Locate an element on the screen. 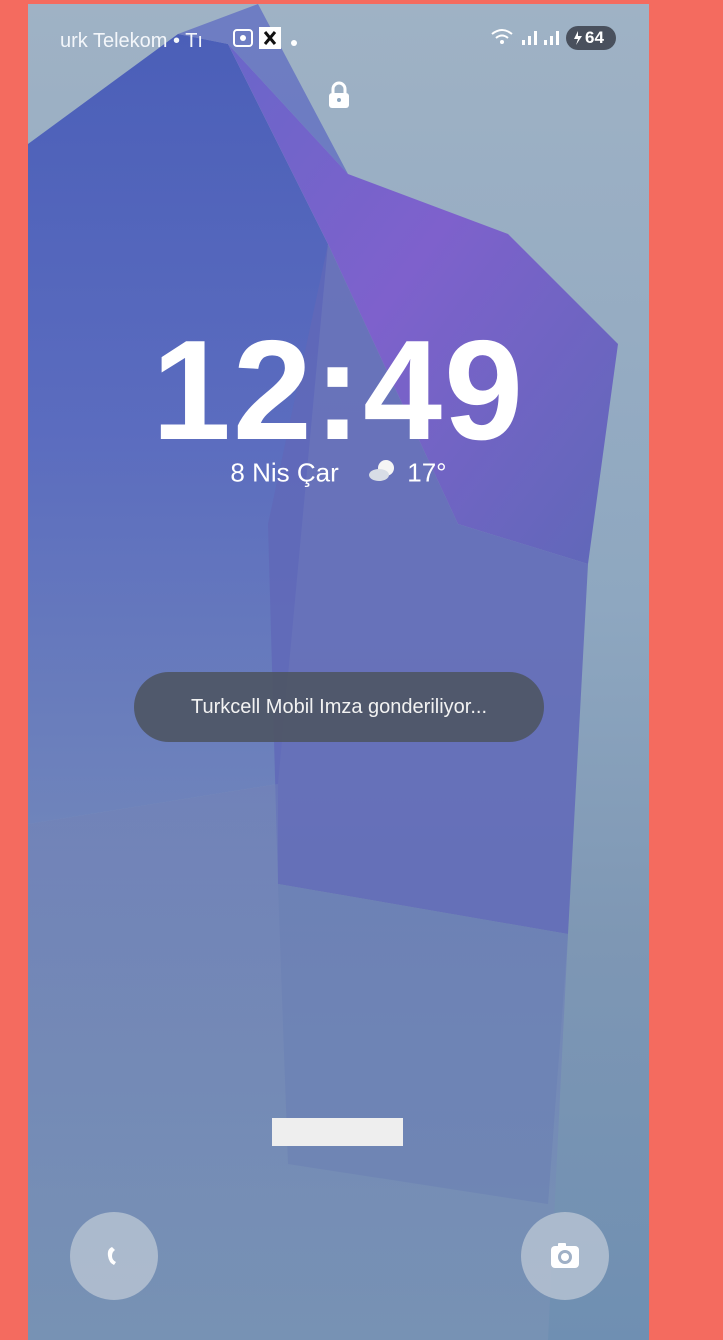  date-text: 8 Nis Çar is located at coordinates (284, 472).